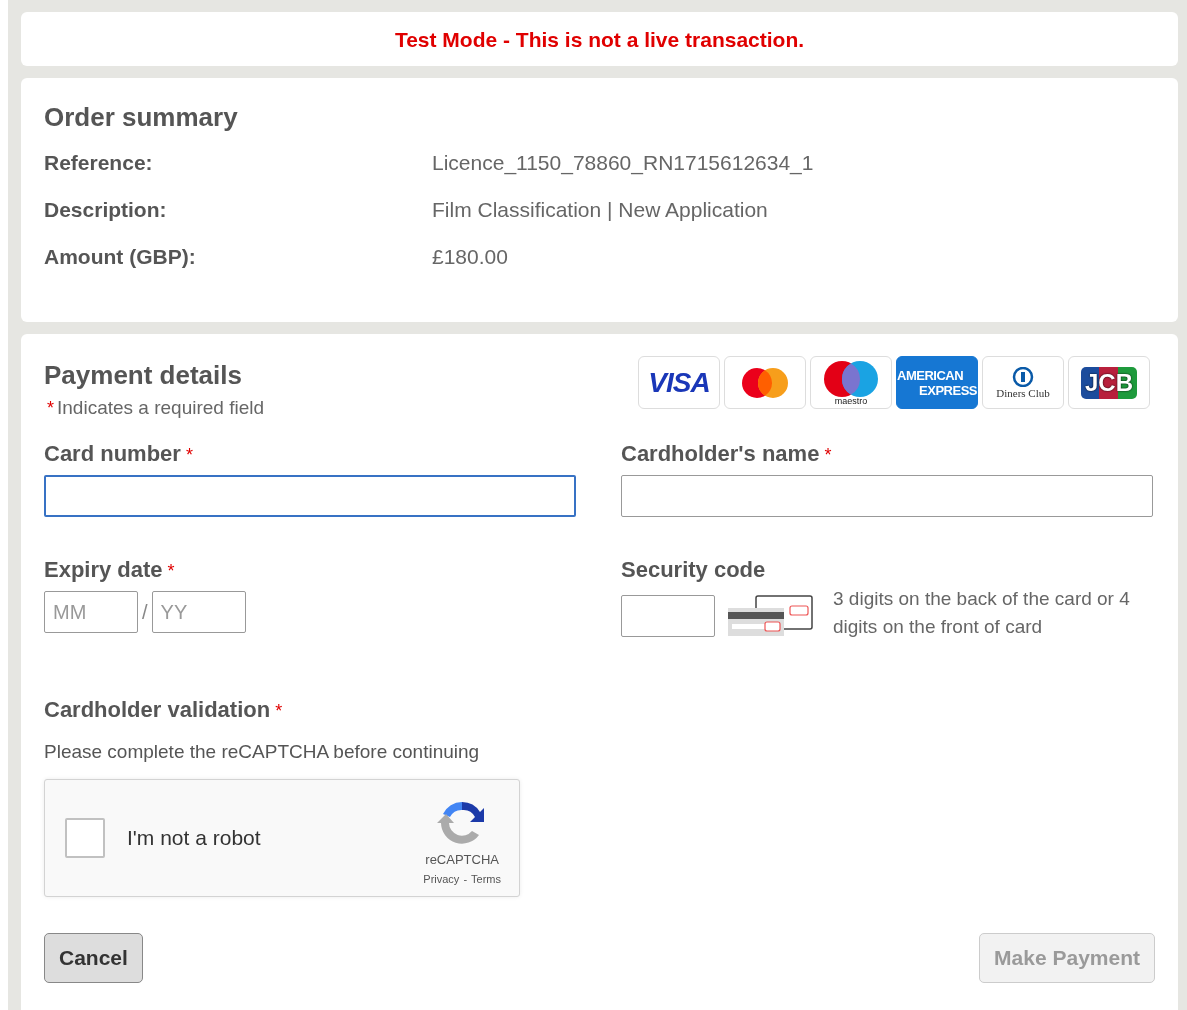 This screenshot has height=1010, width=1187. I want to click on privacy-link: Privacy, so click(441, 878).